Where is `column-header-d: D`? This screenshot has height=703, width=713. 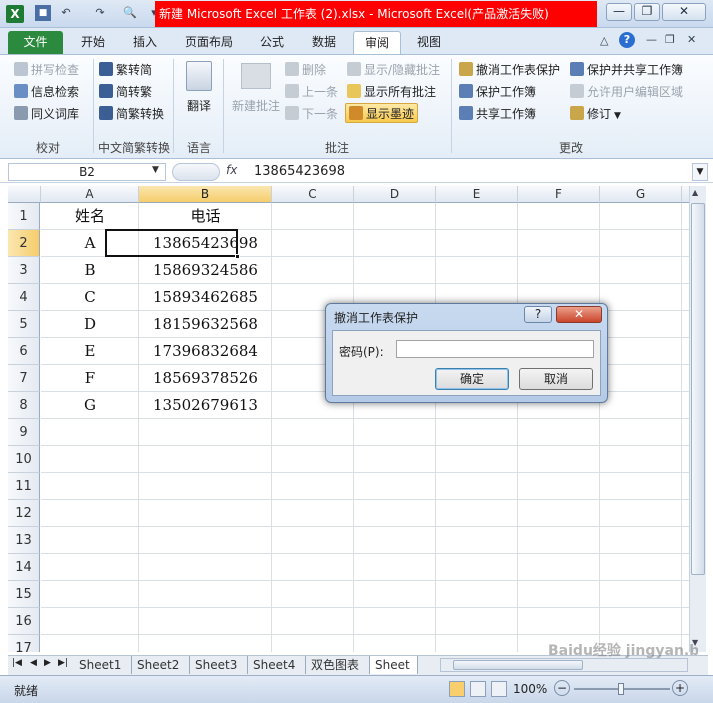
column-header-d: D is located at coordinates (395, 194).